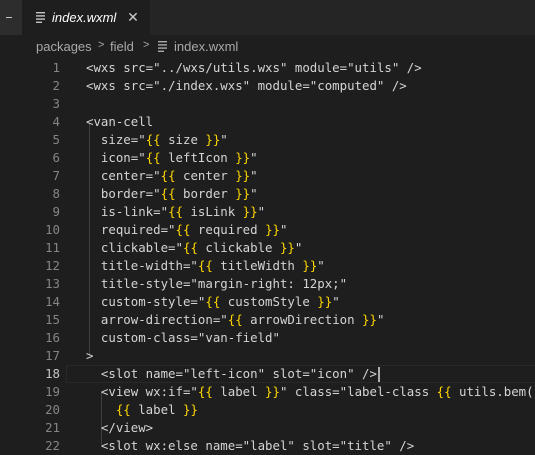 This screenshot has width=535, height=455. What do you see at coordinates (52, 301) in the screenshot?
I see `line-number: 14` at bounding box center [52, 301].